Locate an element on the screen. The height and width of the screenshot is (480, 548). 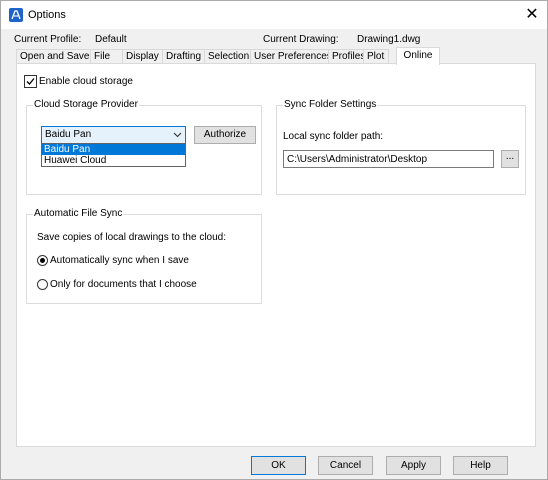
close-button: ✕ is located at coordinates (532, 15).